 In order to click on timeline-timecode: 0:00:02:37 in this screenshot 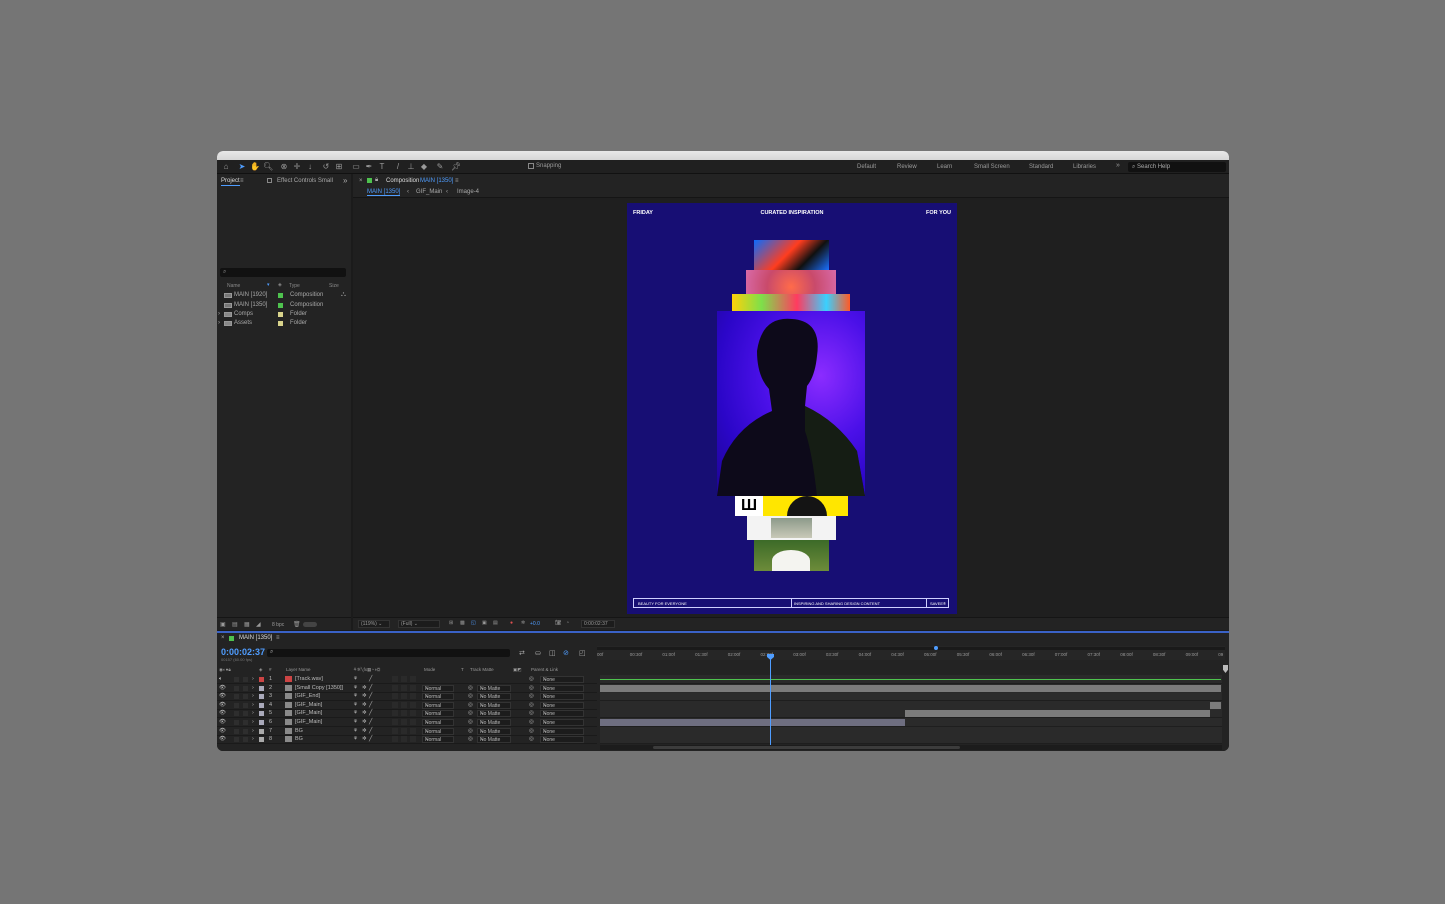, I will do `click(243, 652)`.